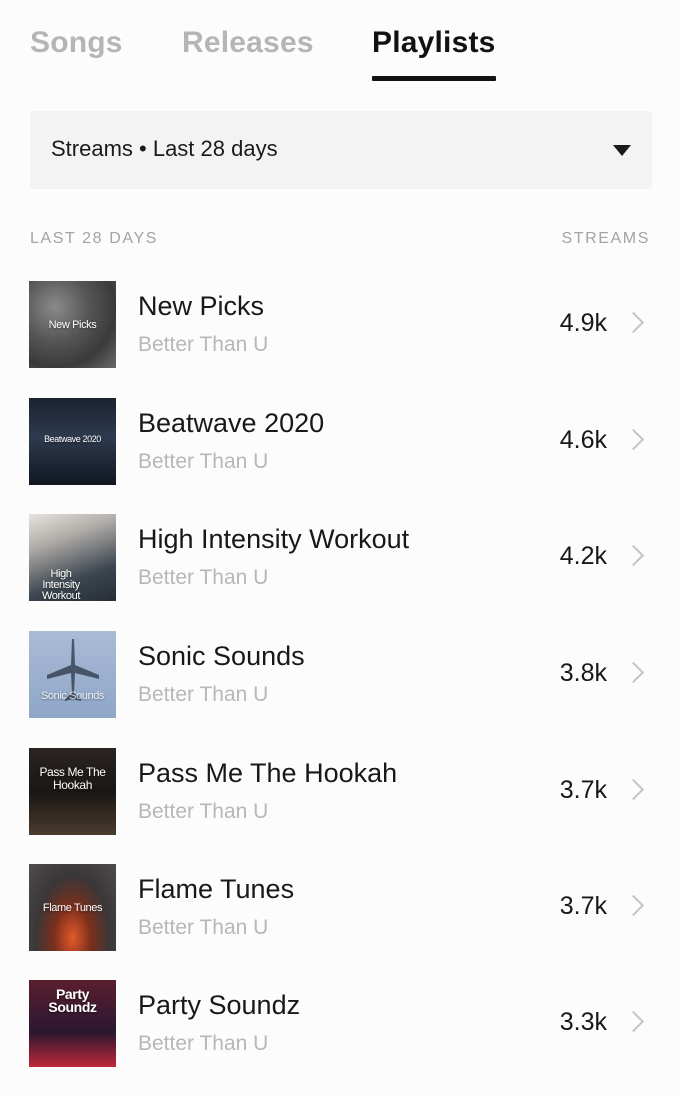 The image size is (680, 1096). What do you see at coordinates (605, 238) in the screenshot?
I see `streams-column-header: STREAMS` at bounding box center [605, 238].